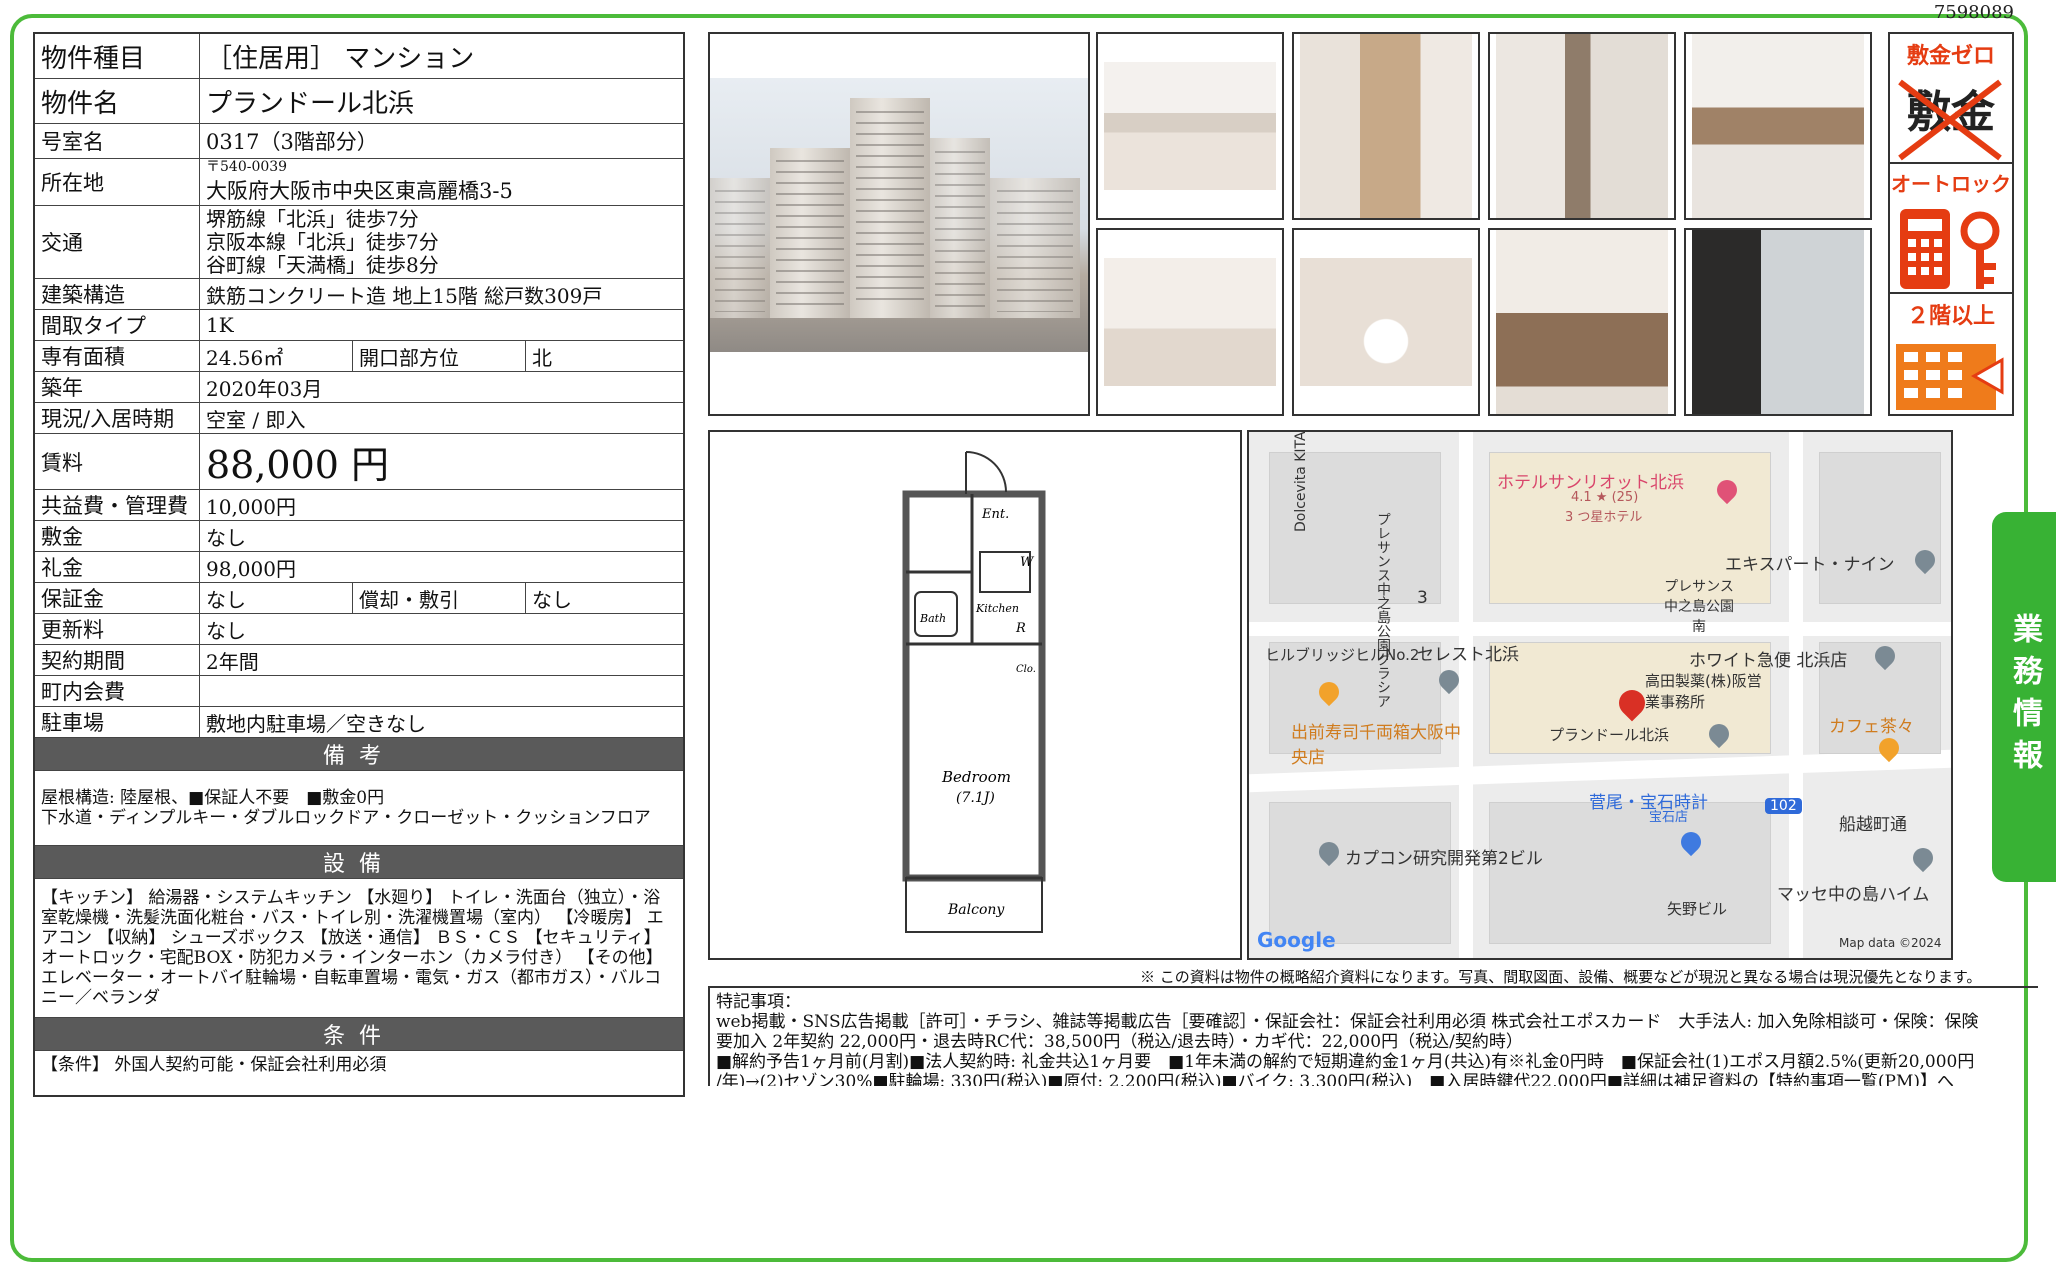 This screenshot has width=2056, height=1262. Describe the element at coordinates (1582, 322) in the screenshot. I see `interior-photo-washroom` at that location.